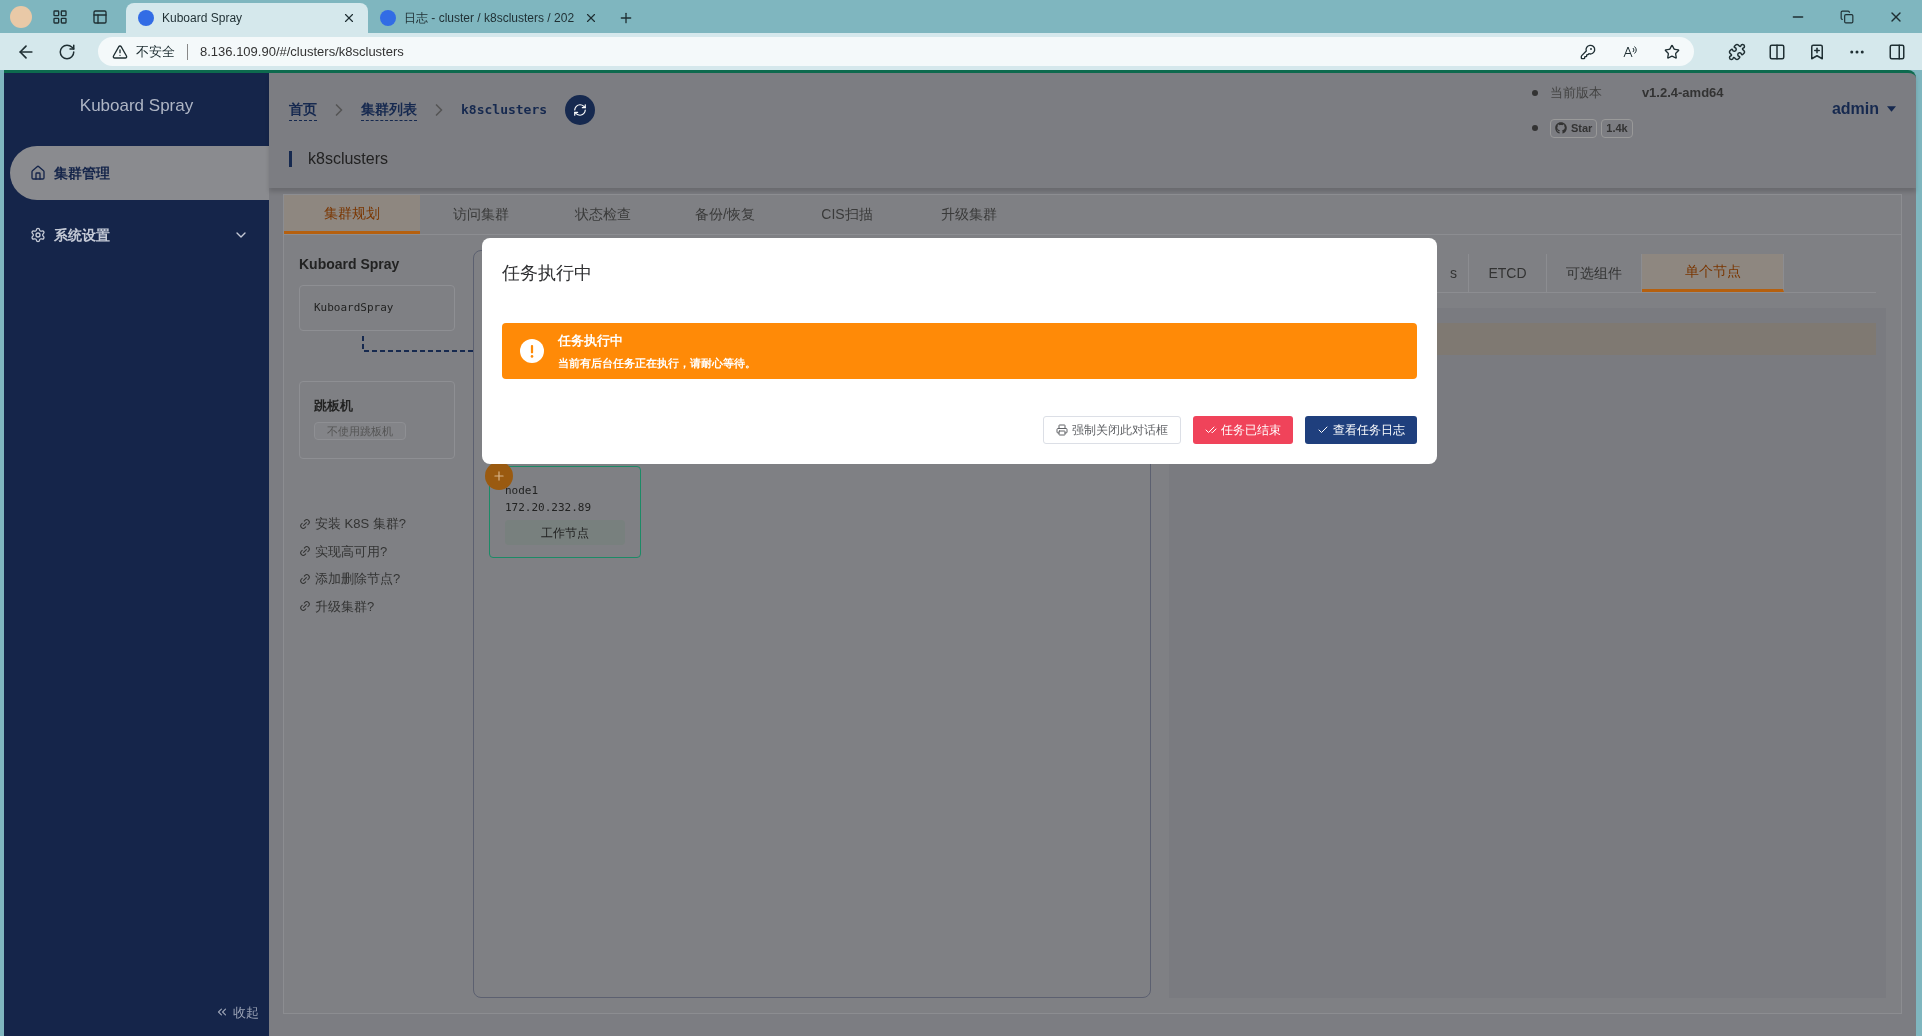 The image size is (1922, 1036). Describe the element at coordinates (247, 18) in the screenshot. I see `browser-tab: Kuboard Spray` at that location.